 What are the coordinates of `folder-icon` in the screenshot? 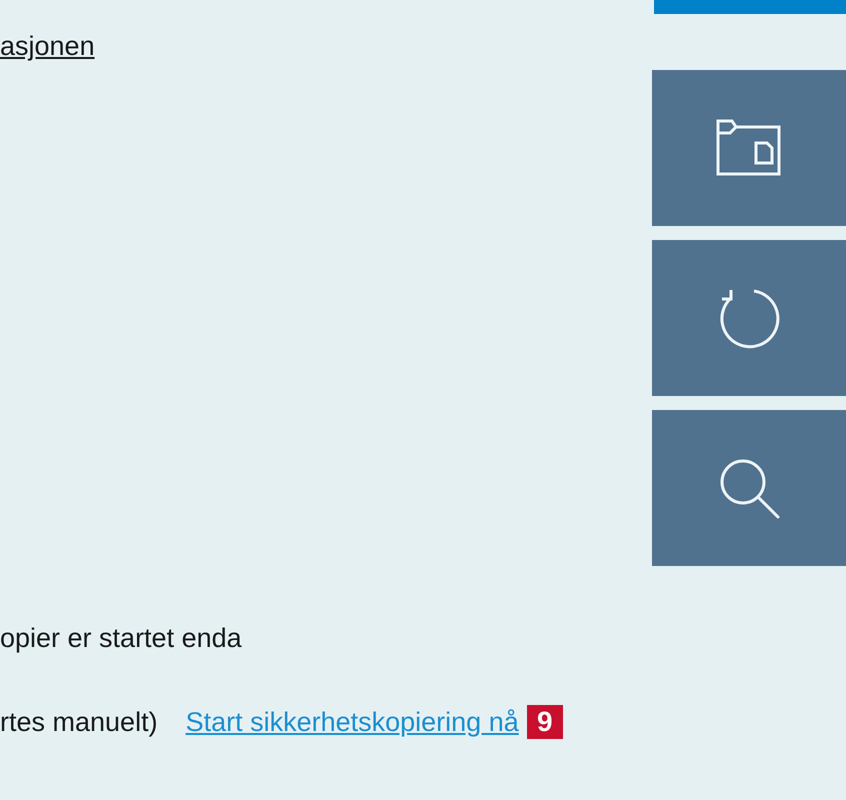 It's located at (749, 148).